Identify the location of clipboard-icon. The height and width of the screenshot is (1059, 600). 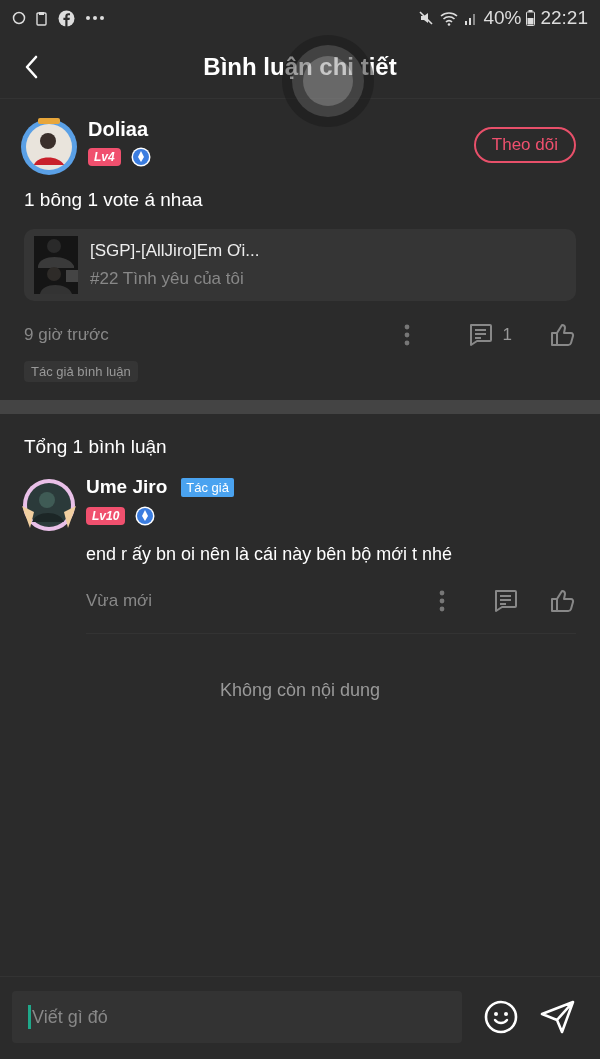
(42, 18).